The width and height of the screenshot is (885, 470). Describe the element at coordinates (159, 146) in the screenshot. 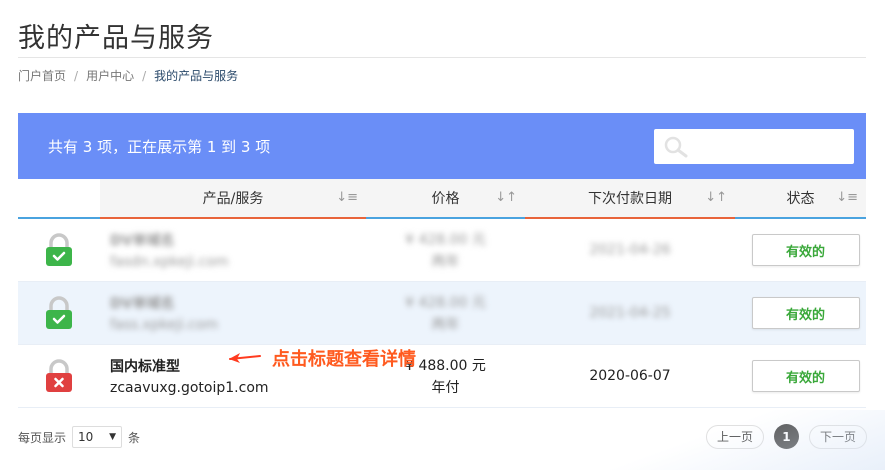

I see `table-summary: 共有 3 项，正在展示第 1 到 3 项` at that location.